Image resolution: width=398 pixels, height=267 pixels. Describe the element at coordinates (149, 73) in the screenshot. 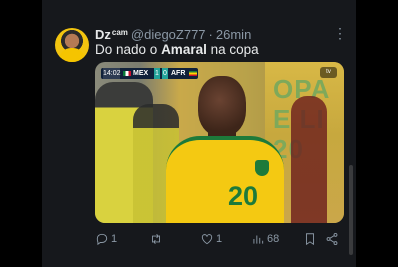

I see `score-bug: 14:02 MEX 1 0 AFR` at that location.